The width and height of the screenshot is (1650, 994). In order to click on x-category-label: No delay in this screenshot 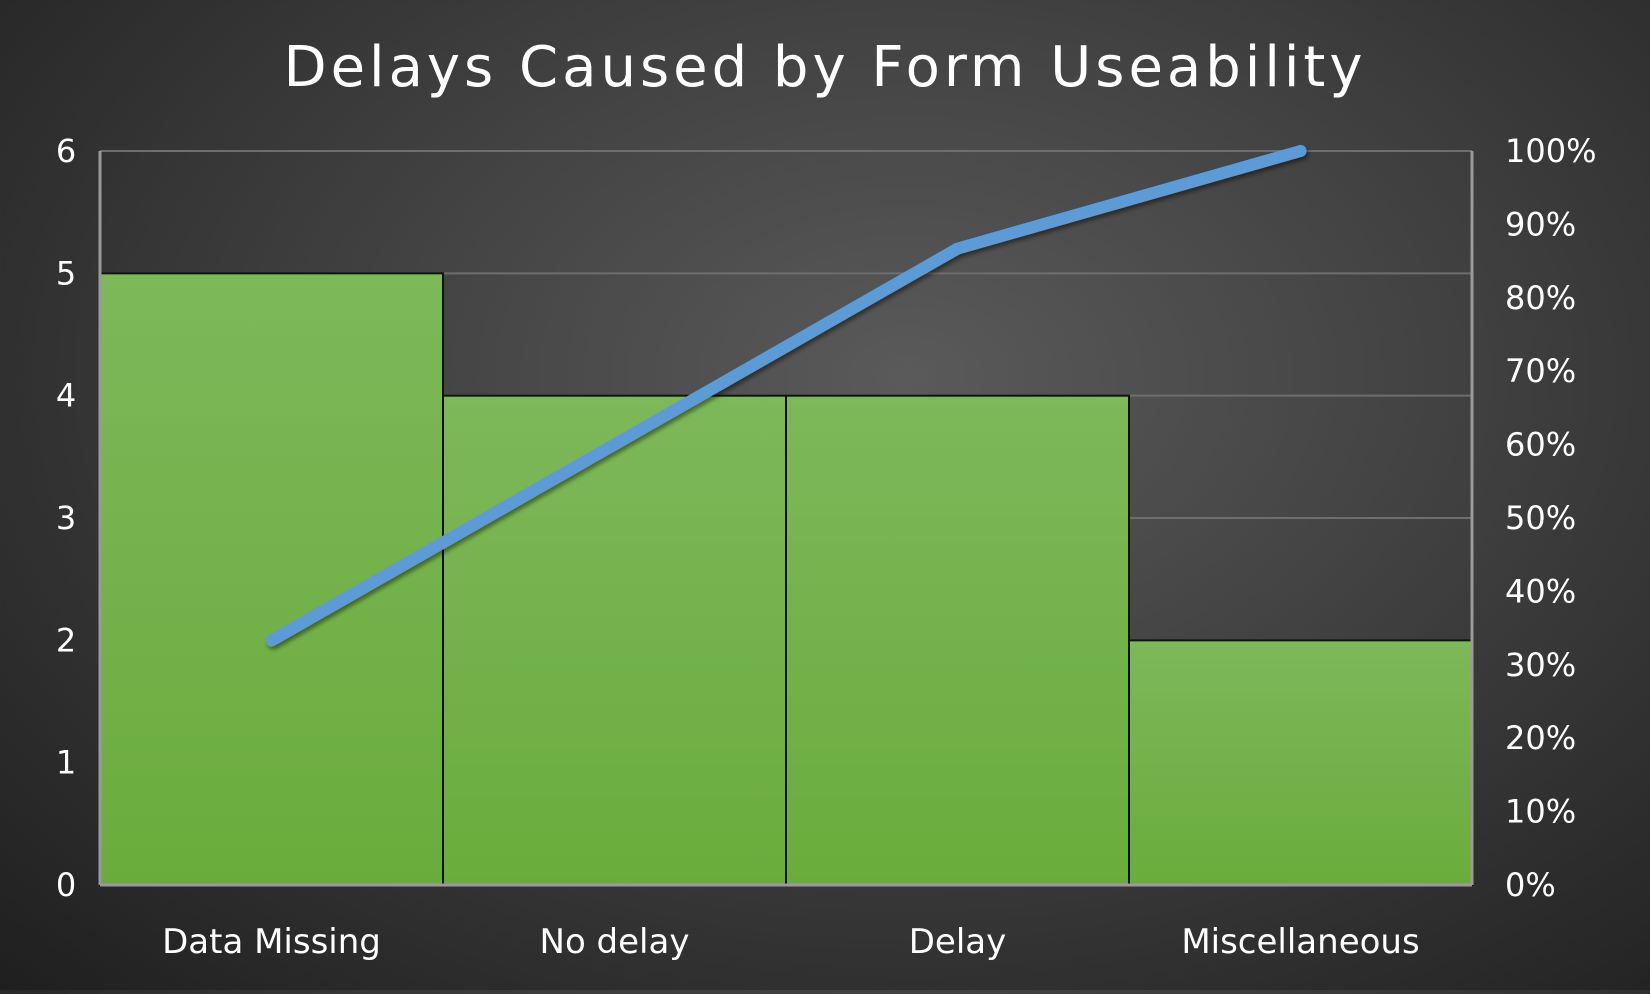, I will do `click(615, 942)`.